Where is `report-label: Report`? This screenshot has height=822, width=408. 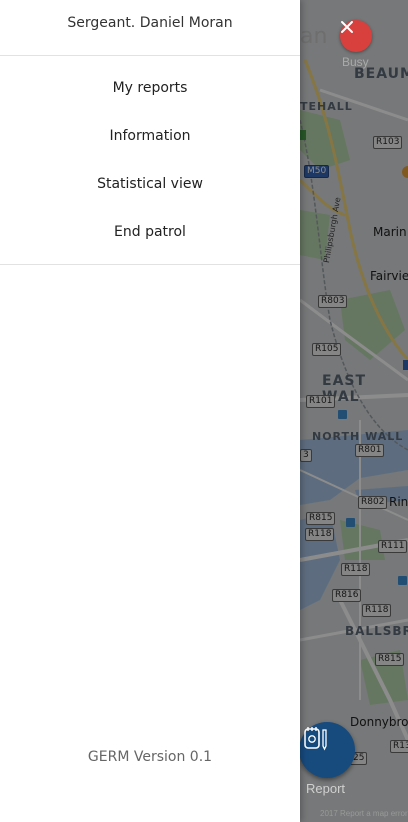
report-label: Report is located at coordinates (326, 788).